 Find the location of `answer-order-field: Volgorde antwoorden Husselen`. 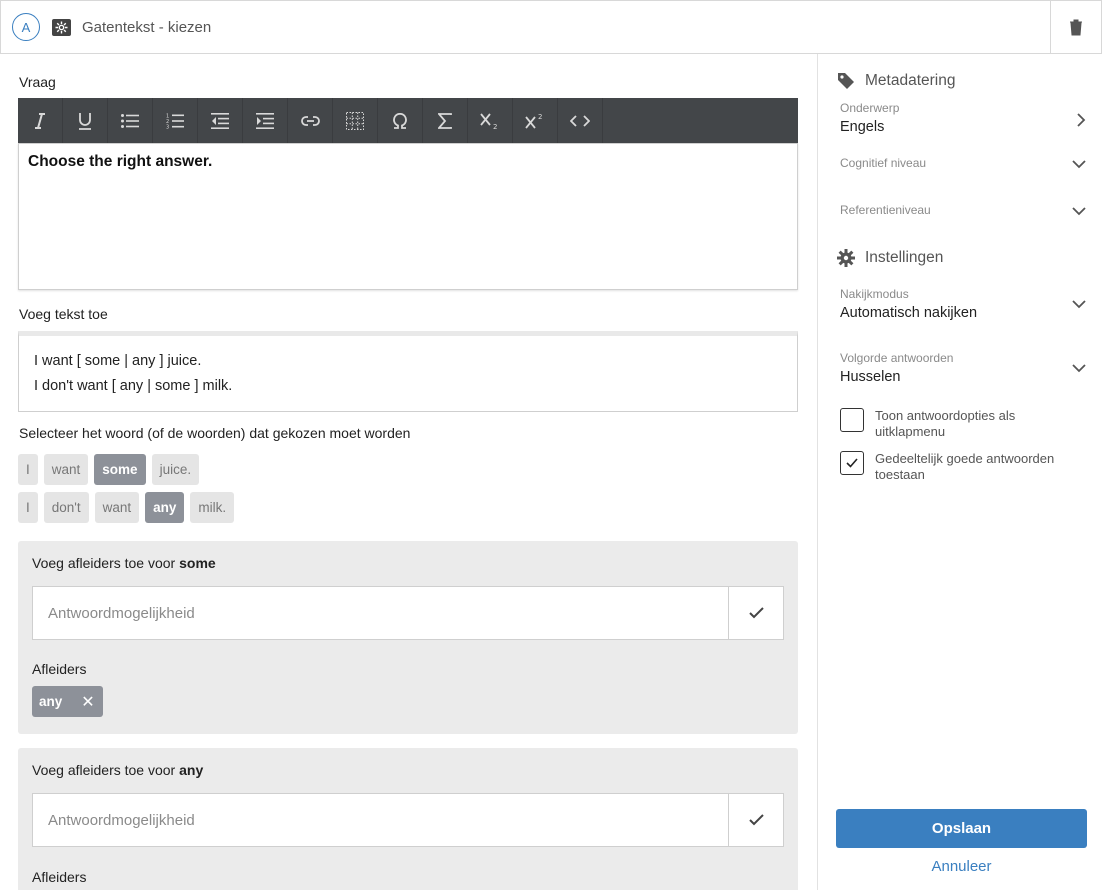

answer-order-field: Volgorde antwoorden Husselen is located at coordinates (963, 368).